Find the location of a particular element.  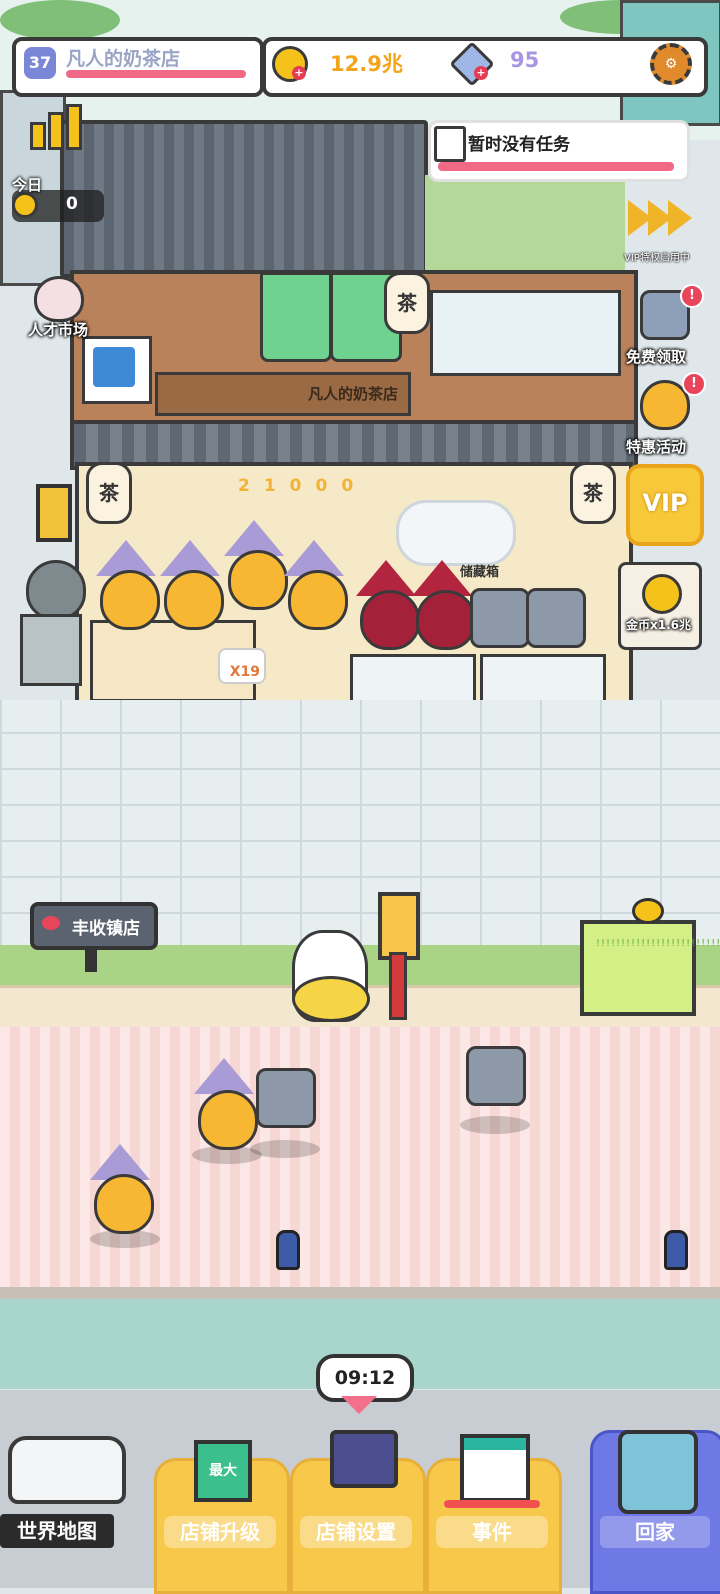

gold-boost-label: 金币x1.6兆 is located at coordinates (658, 625).